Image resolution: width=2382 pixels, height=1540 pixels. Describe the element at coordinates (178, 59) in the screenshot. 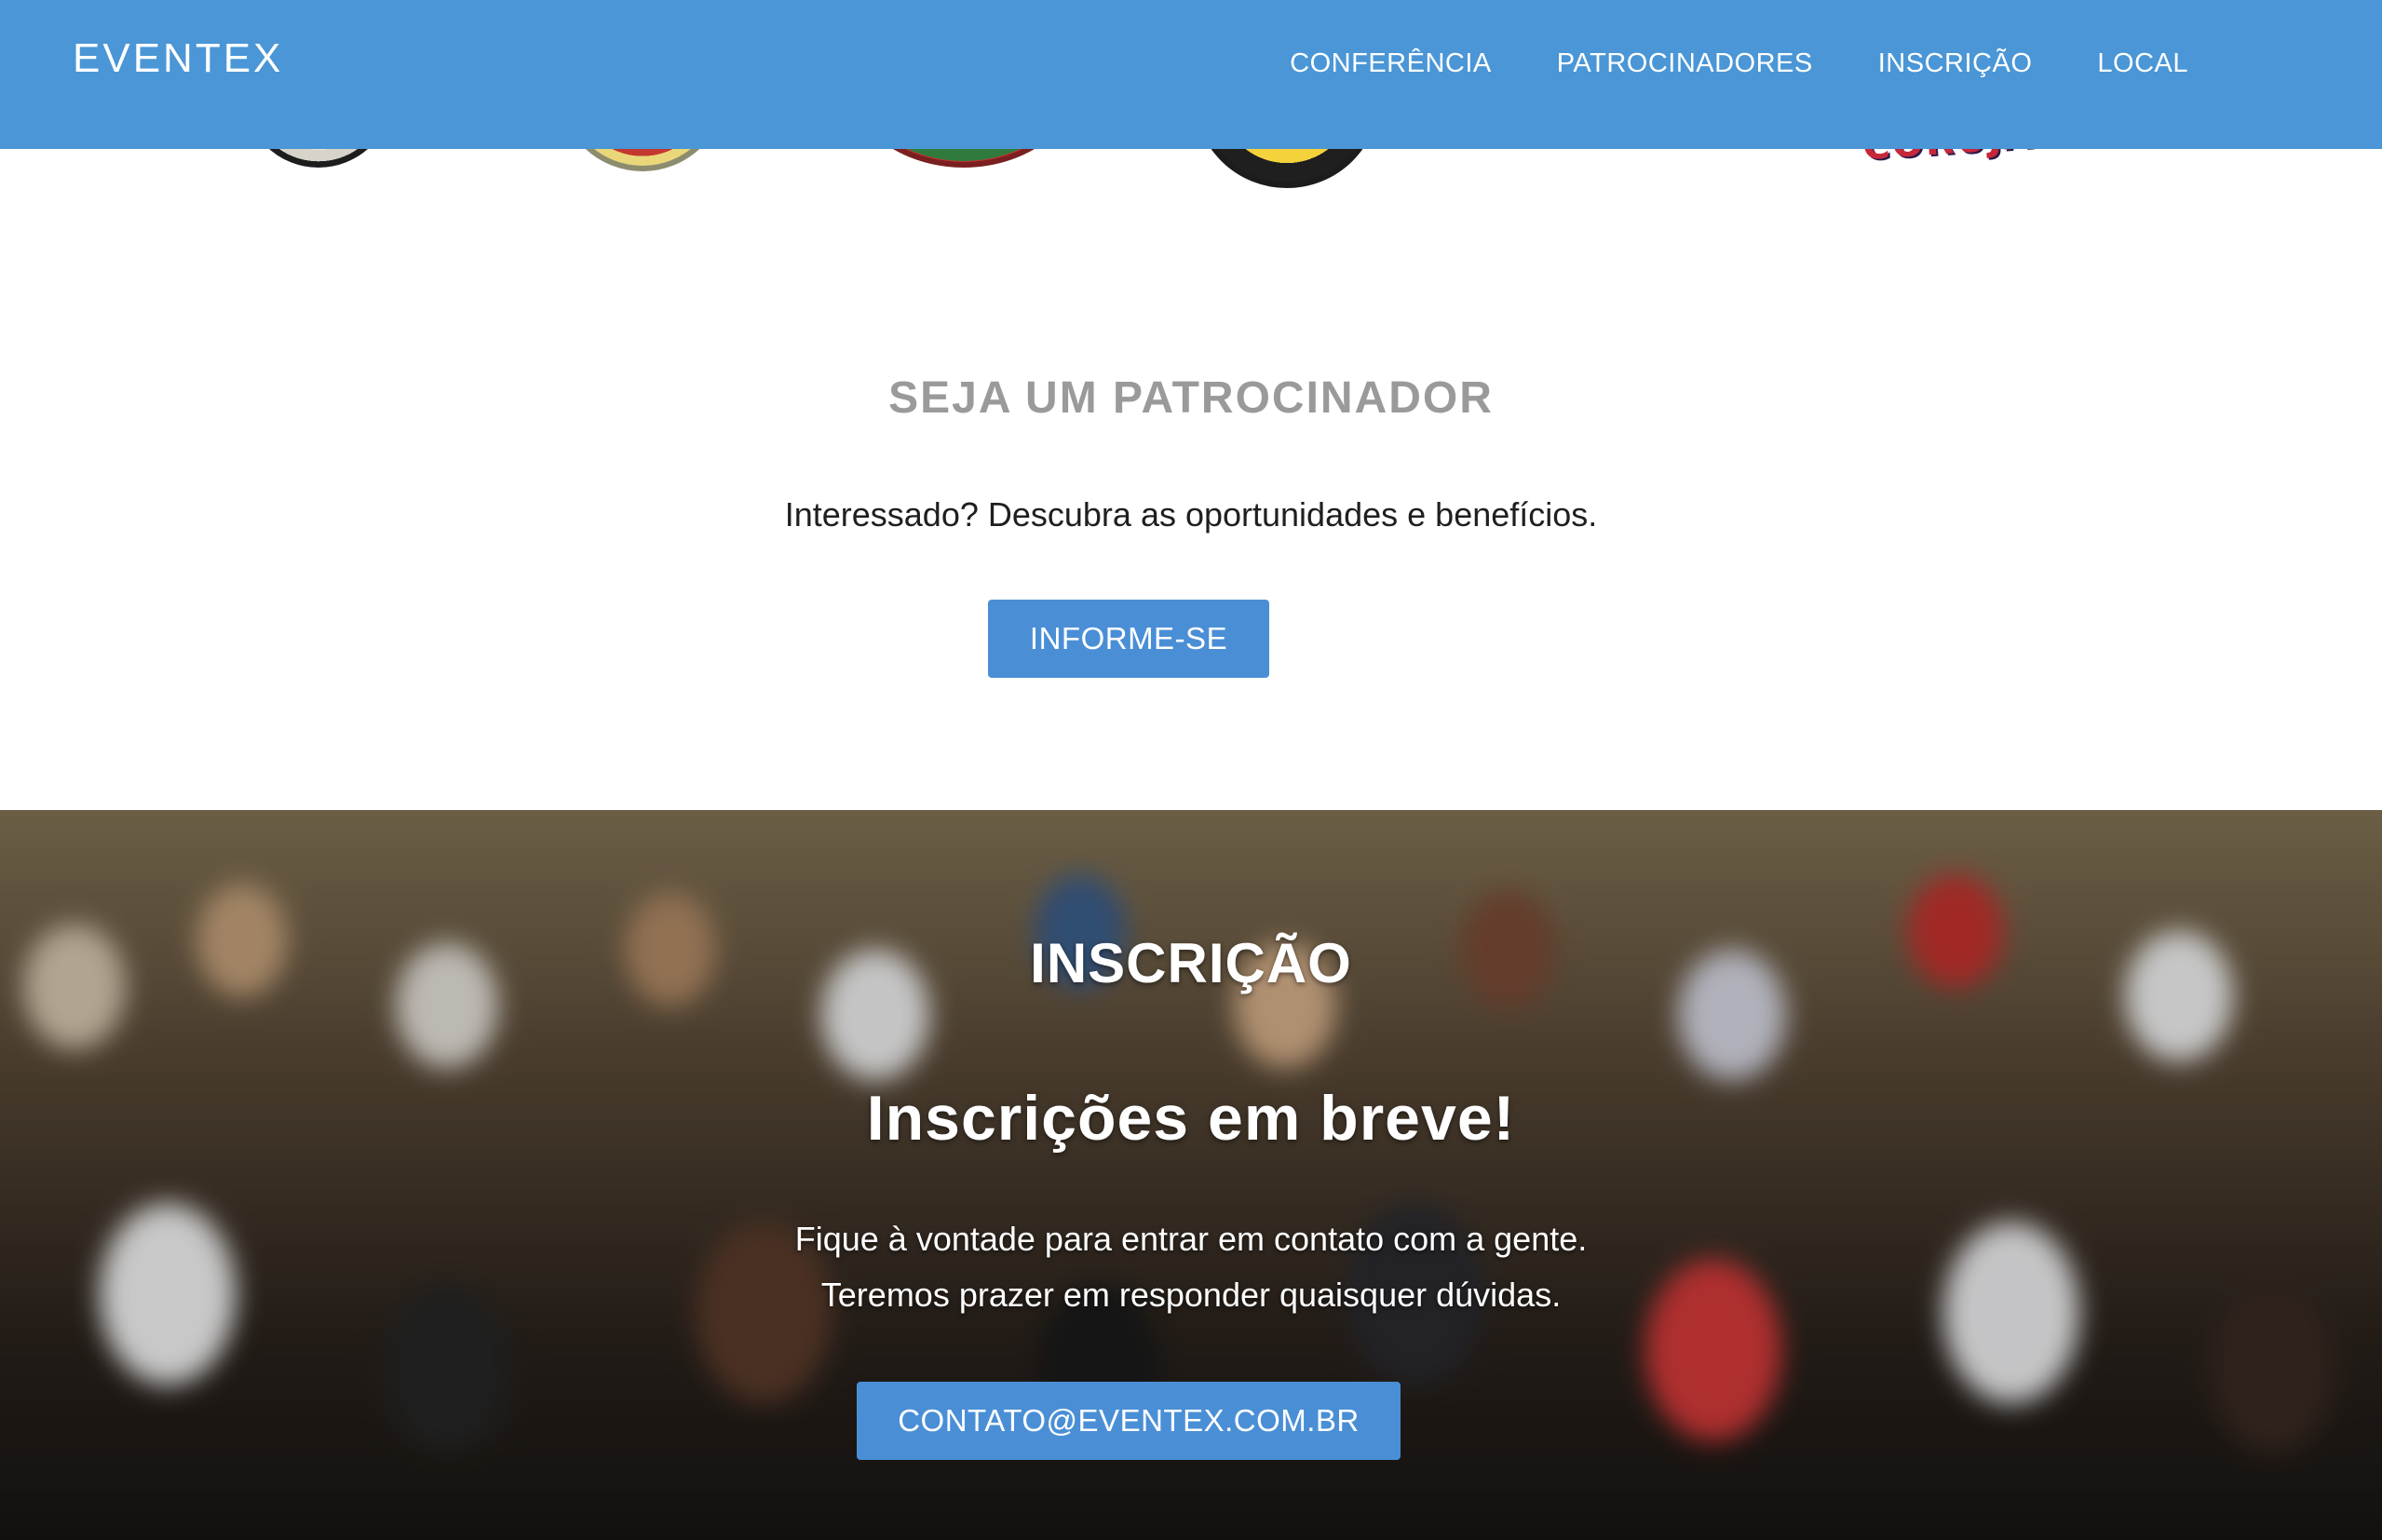

I see `brand-logo: EVENTEX` at that location.